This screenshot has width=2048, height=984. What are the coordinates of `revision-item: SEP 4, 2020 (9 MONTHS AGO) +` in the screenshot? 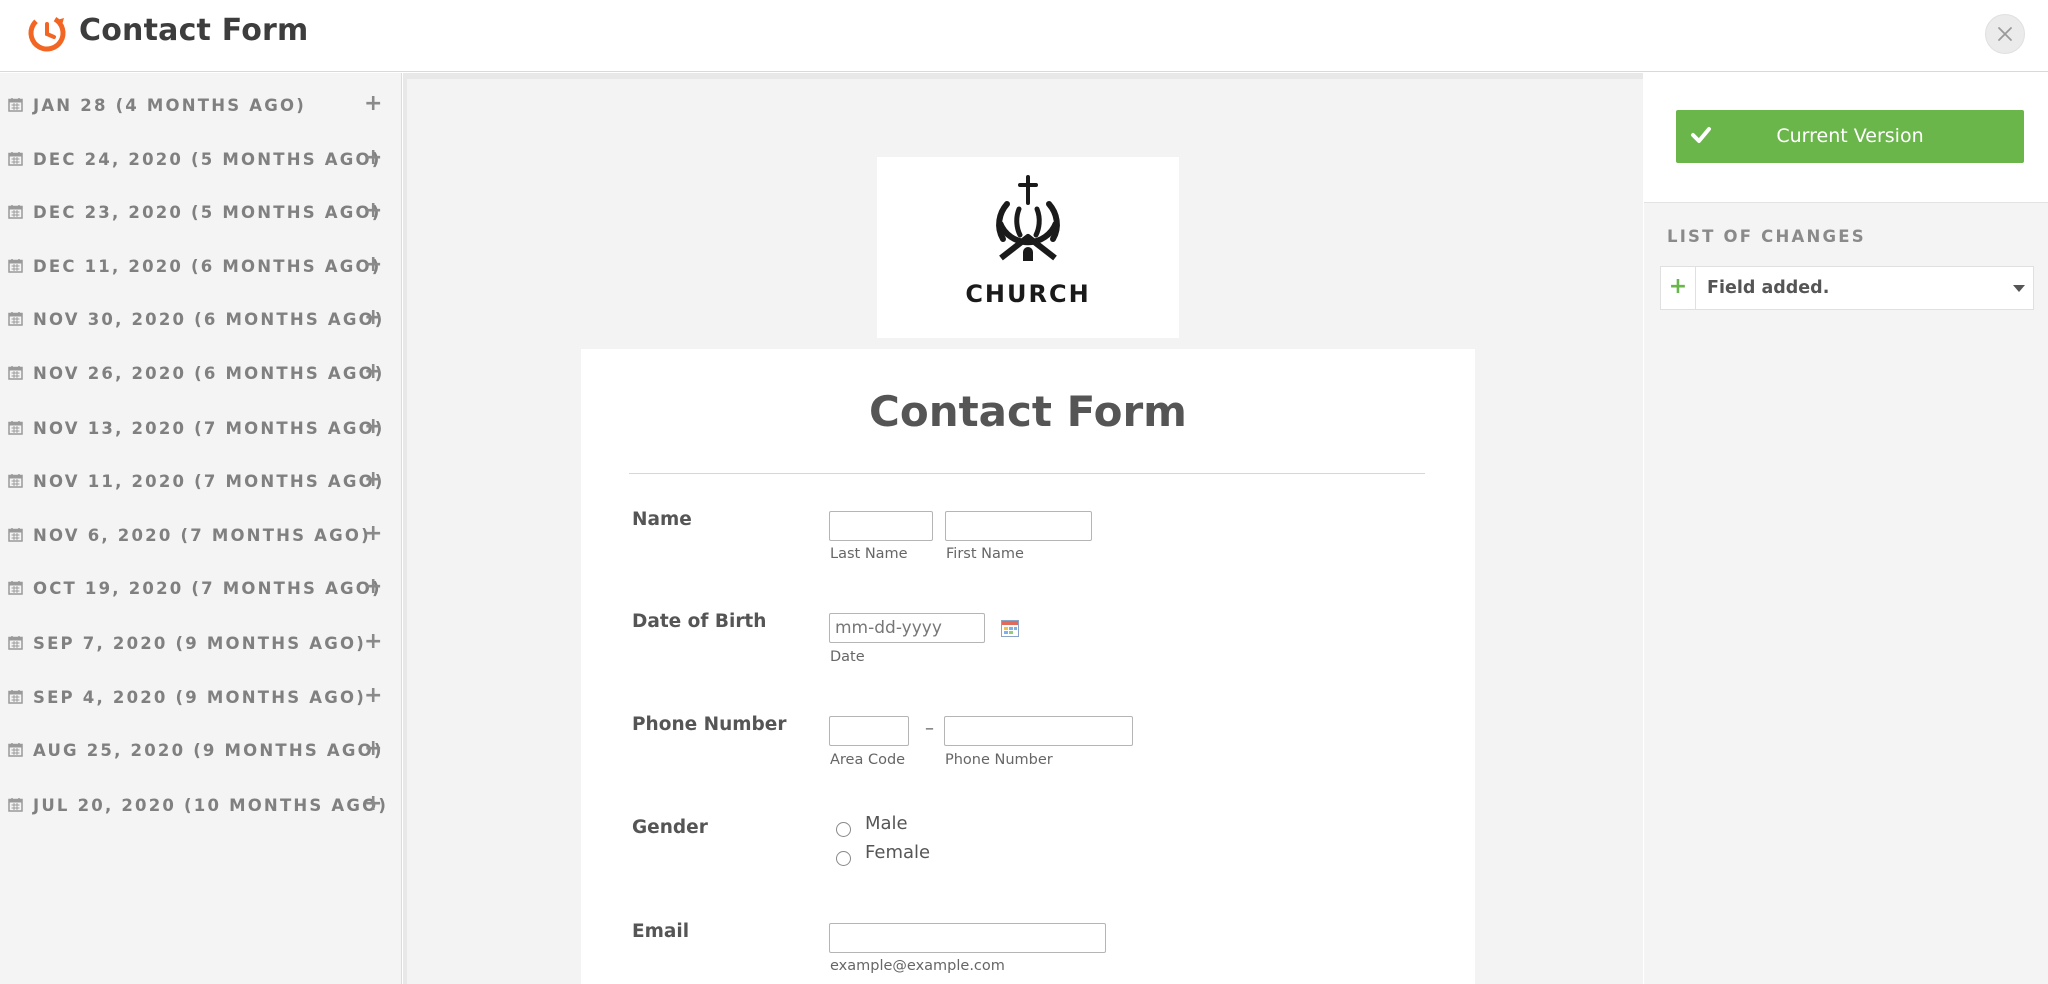 It's located at (201, 698).